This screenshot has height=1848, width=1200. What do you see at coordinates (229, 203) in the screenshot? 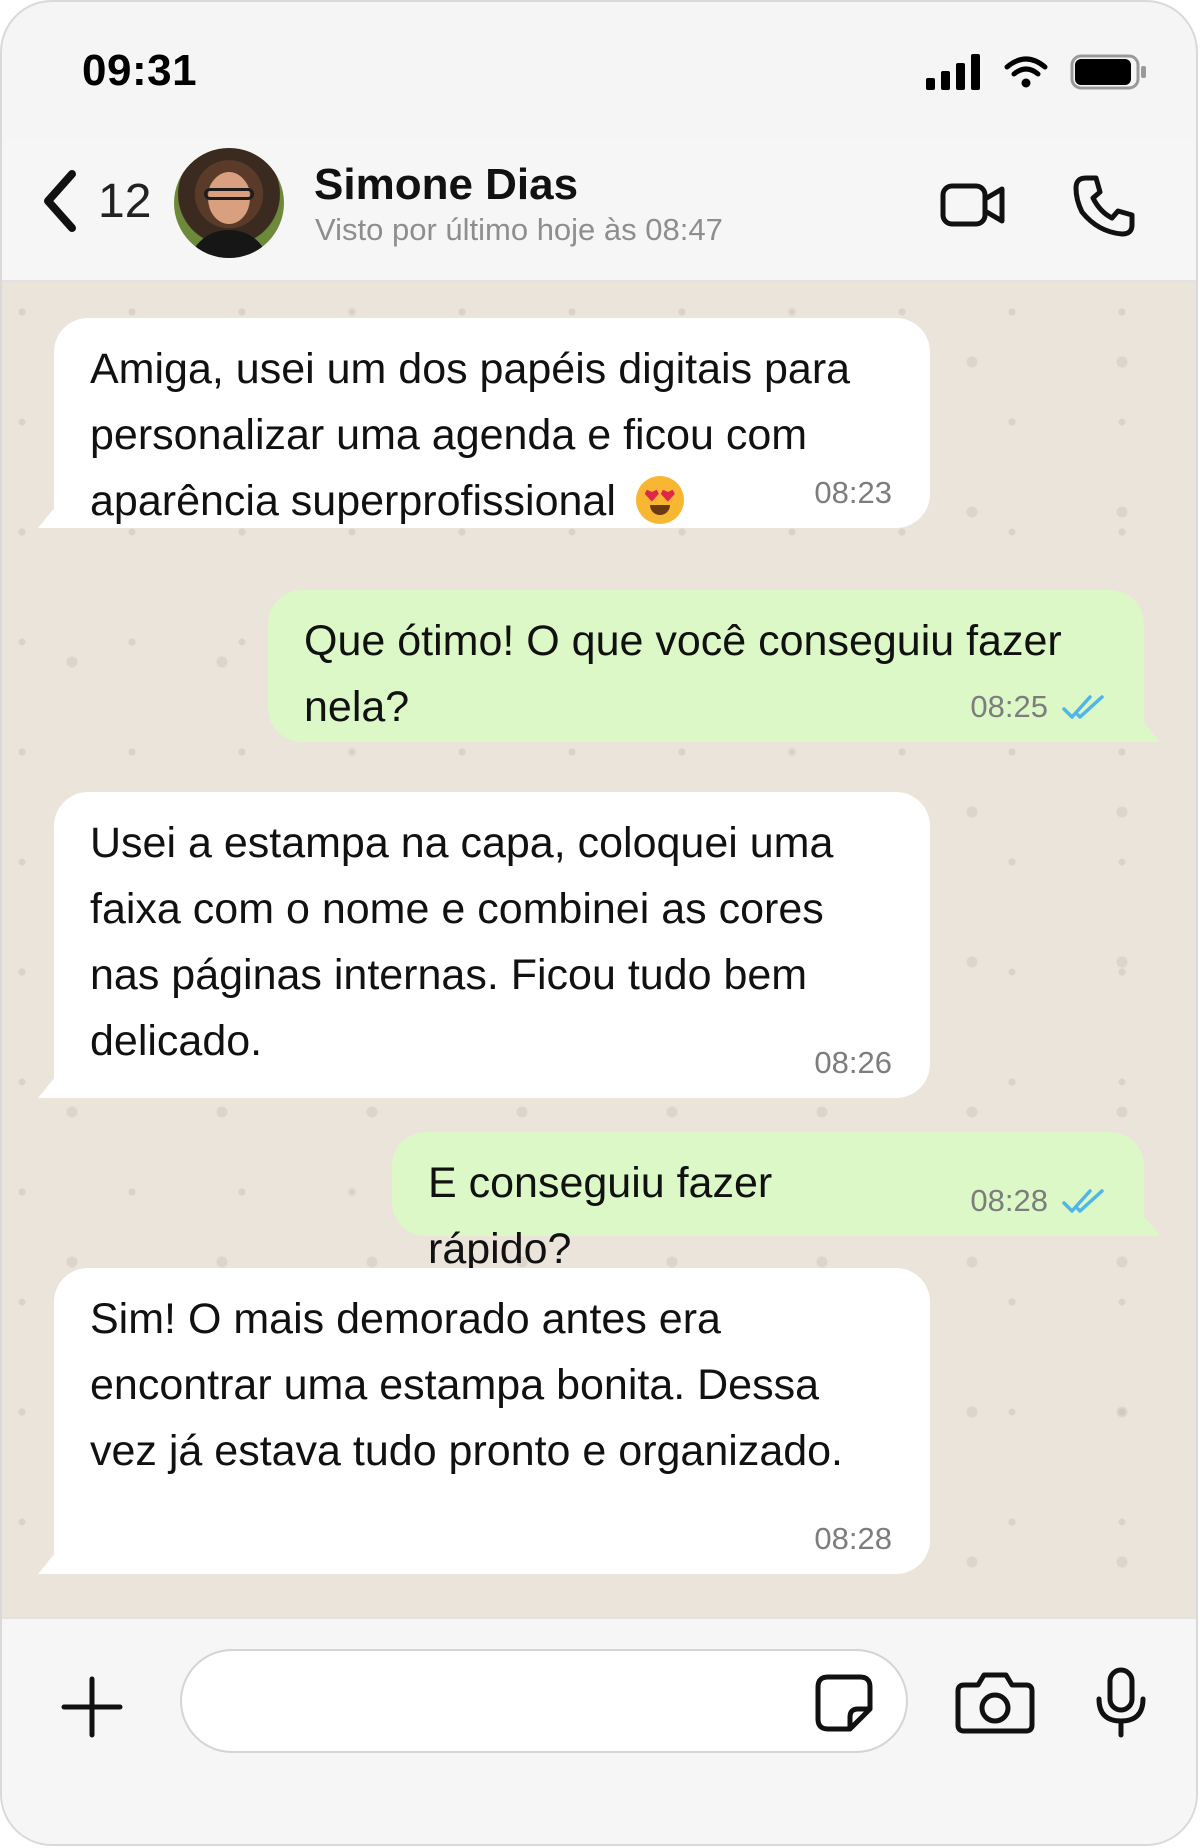
I see `contact-avatar` at bounding box center [229, 203].